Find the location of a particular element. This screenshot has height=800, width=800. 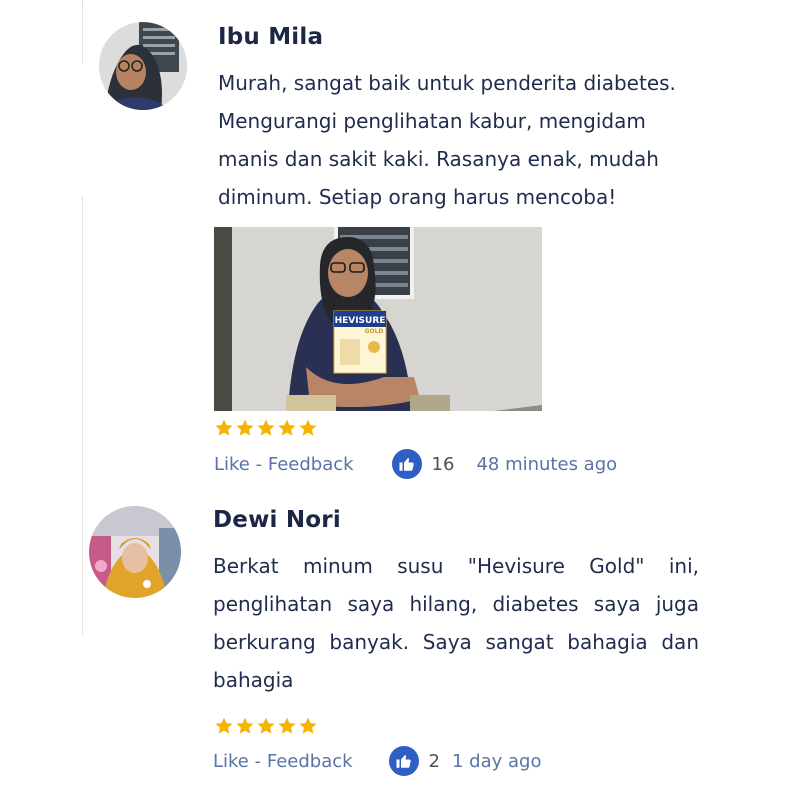

review-line: Mengurangi penglihatan kabur, mengidam is located at coordinates (432, 121).